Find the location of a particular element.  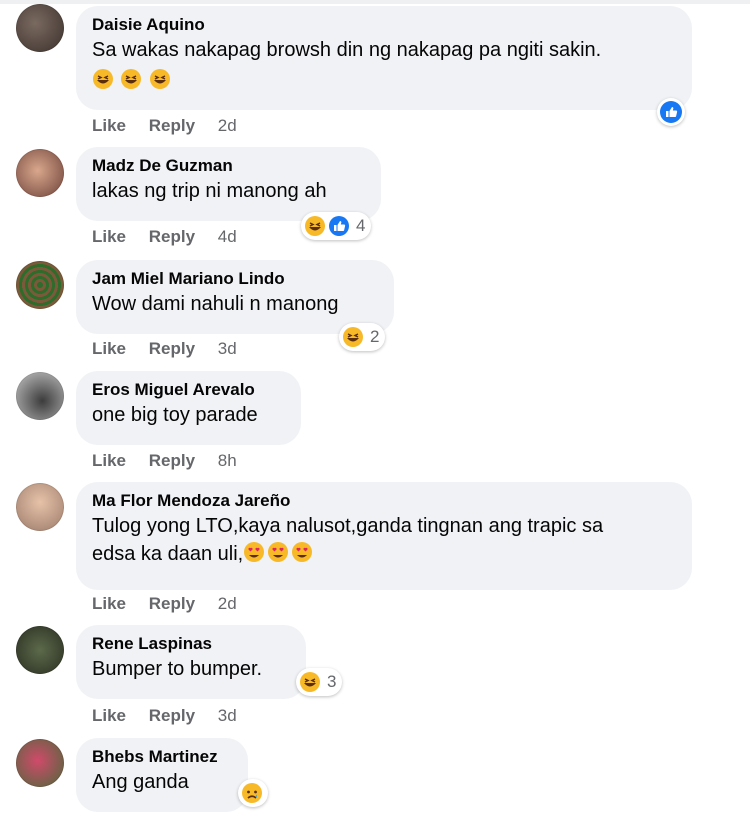

comment-text: Bumper to bumper. is located at coordinates (177, 669).